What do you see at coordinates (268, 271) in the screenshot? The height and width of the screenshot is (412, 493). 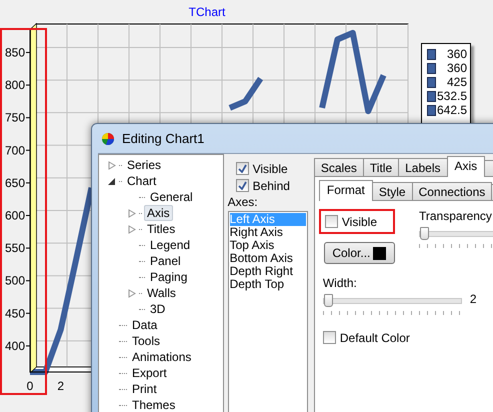 I see `list-item: Depth Right` at bounding box center [268, 271].